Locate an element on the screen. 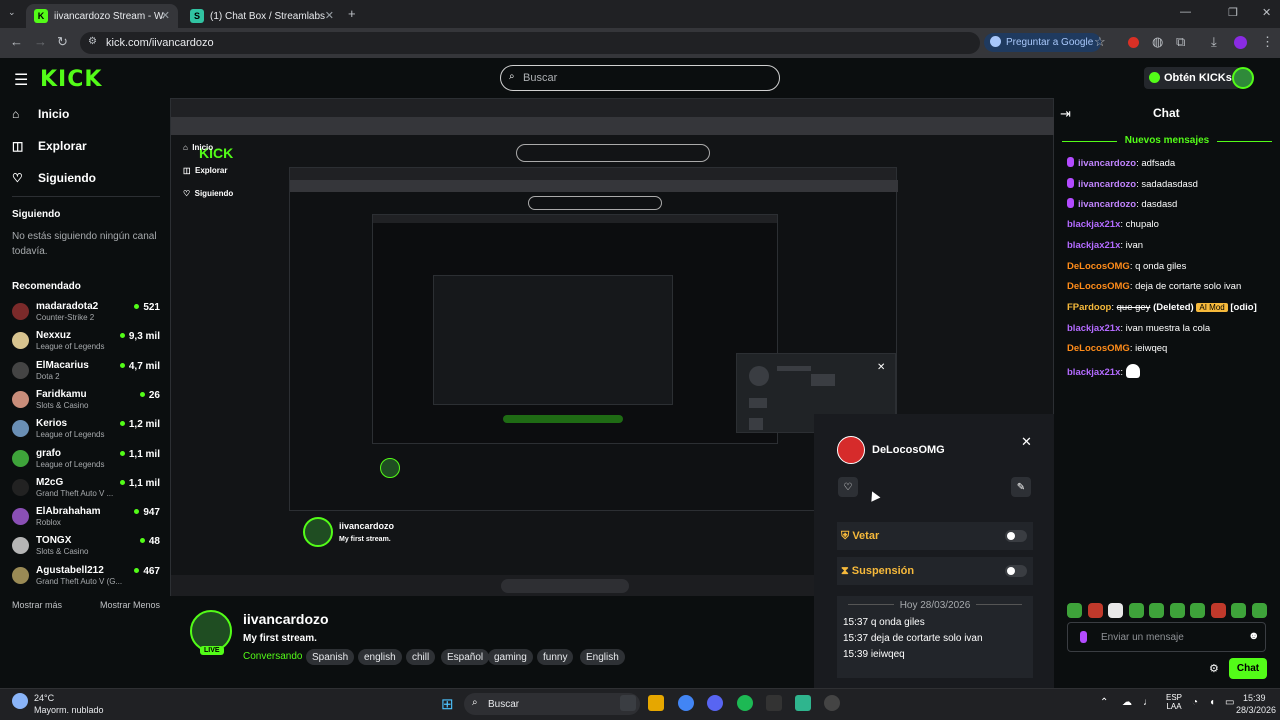  menu-dots-icon: ⋮ is located at coordinates (1267, 42).